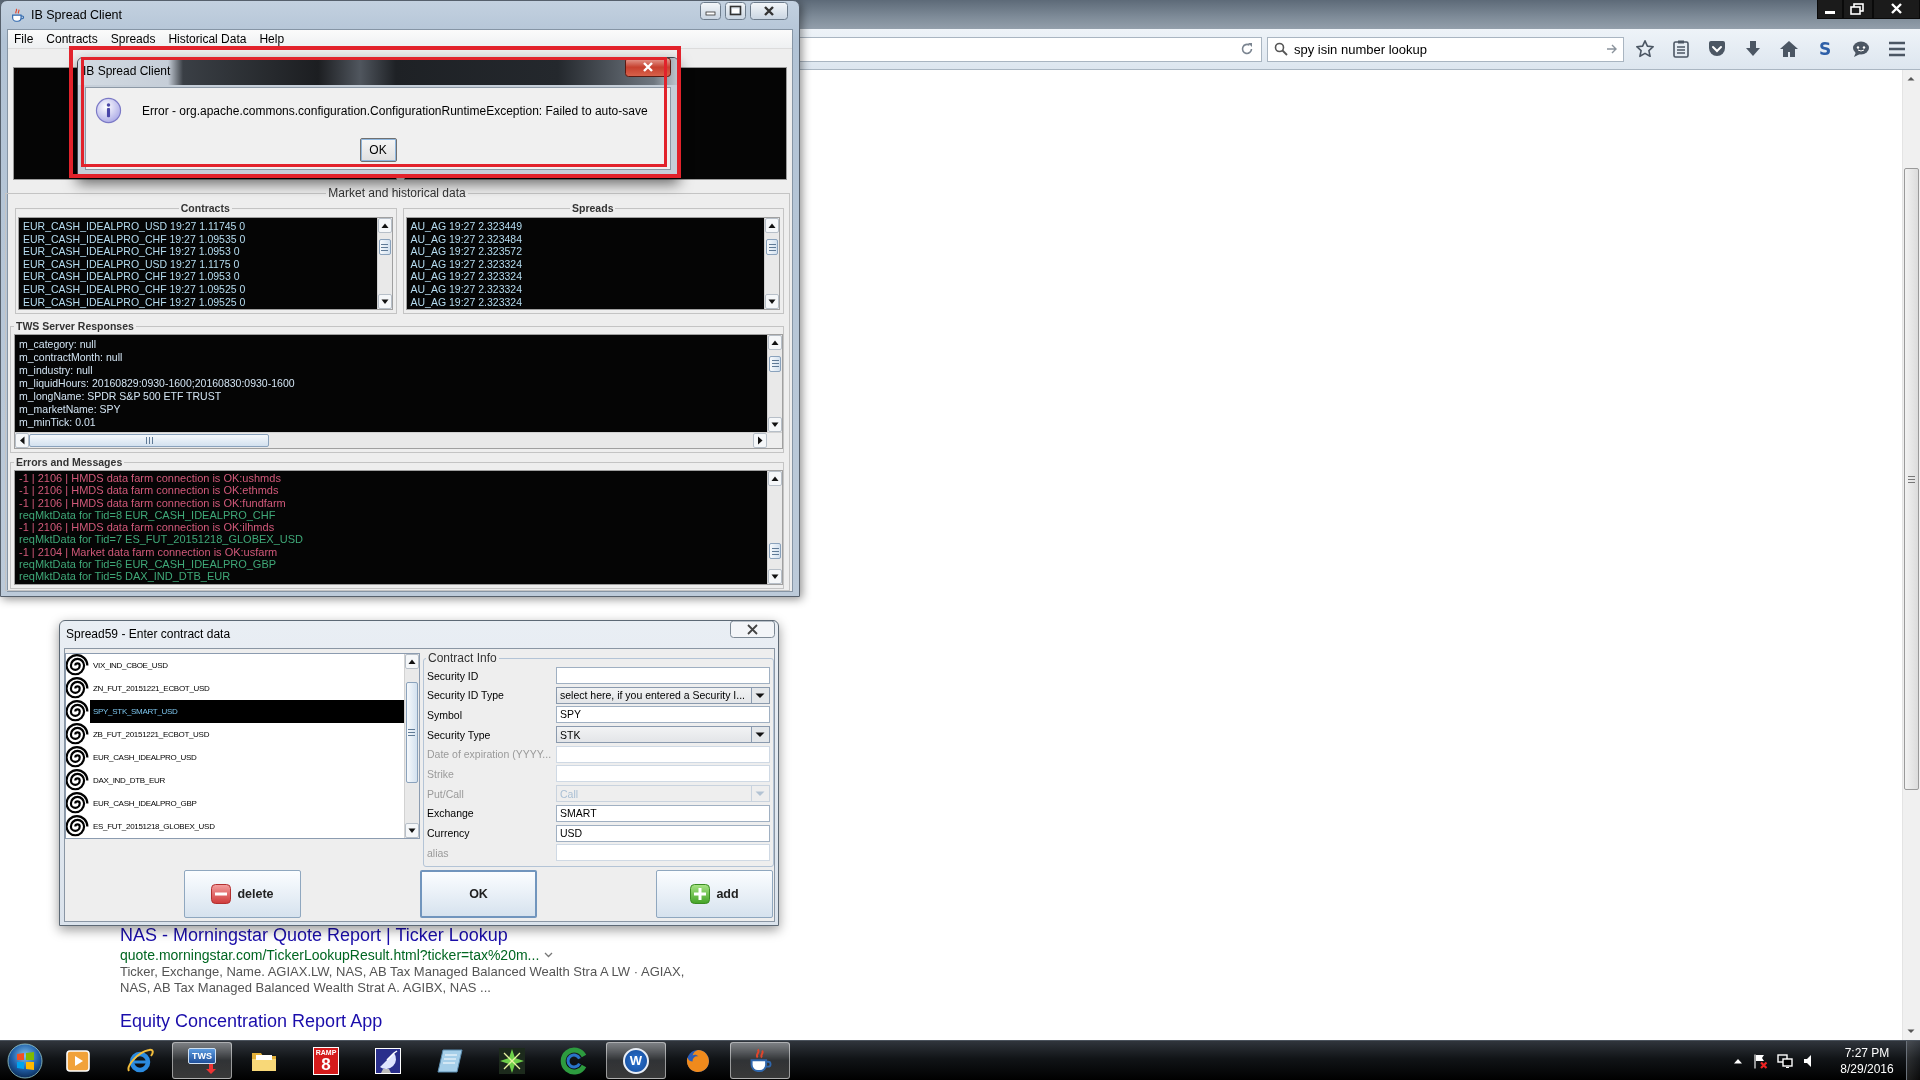  What do you see at coordinates (735, 11) in the screenshot?
I see `maximize-button` at bounding box center [735, 11].